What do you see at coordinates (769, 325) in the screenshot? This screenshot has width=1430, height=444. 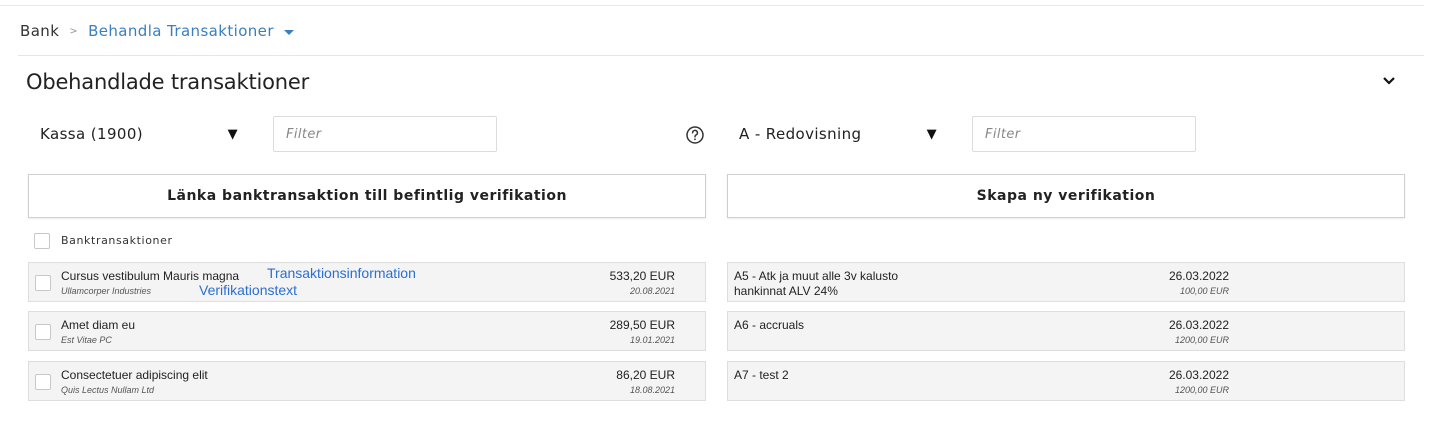 I see `verification-title: A6 - accruals` at bounding box center [769, 325].